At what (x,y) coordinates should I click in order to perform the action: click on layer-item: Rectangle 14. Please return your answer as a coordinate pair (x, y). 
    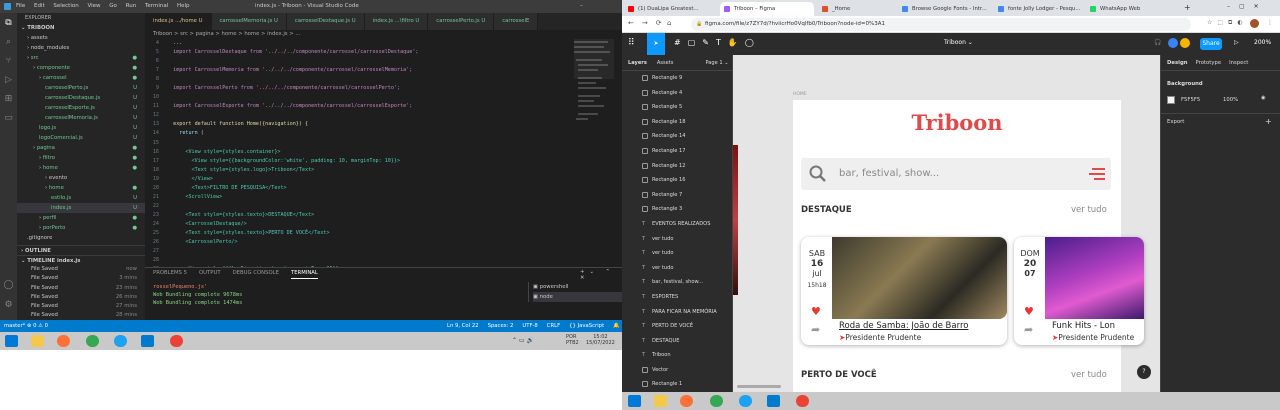
    Looking at the image, I should click on (677, 136).